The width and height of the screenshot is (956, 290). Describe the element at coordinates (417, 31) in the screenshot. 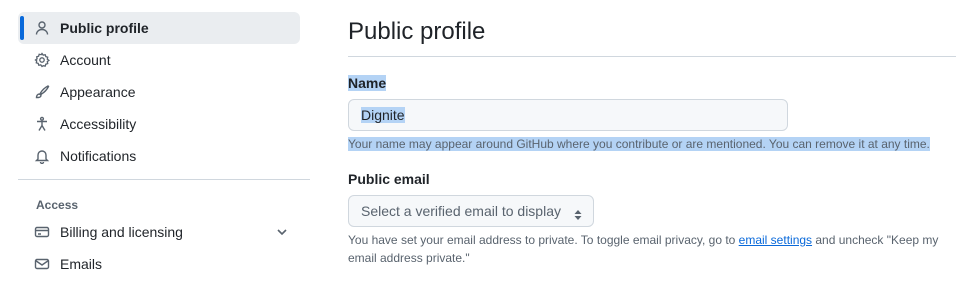

I see `page-title: Public profile` at that location.